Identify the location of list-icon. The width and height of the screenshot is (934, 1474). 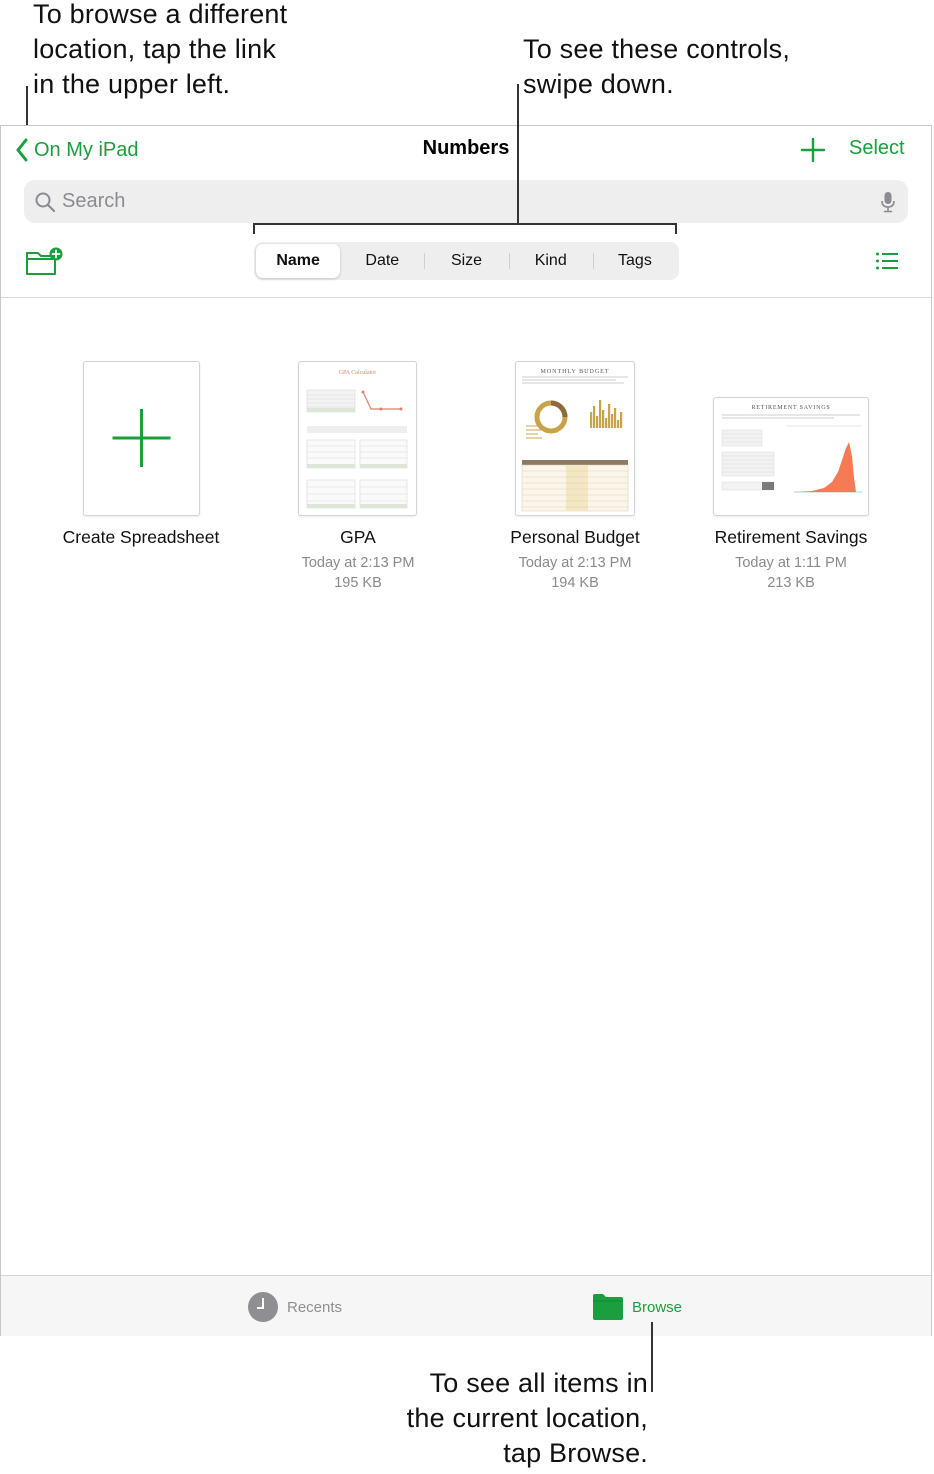
(887, 261).